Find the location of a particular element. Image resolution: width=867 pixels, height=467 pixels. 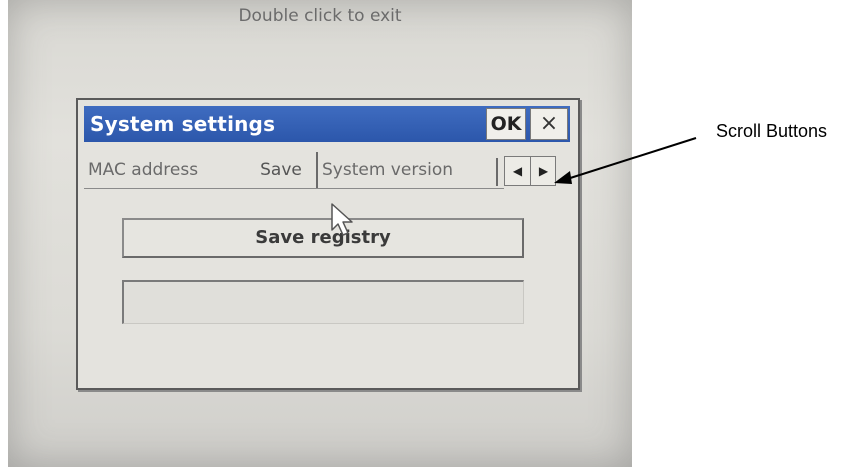

arrow-left-icon: ◀ is located at coordinates (517, 171).